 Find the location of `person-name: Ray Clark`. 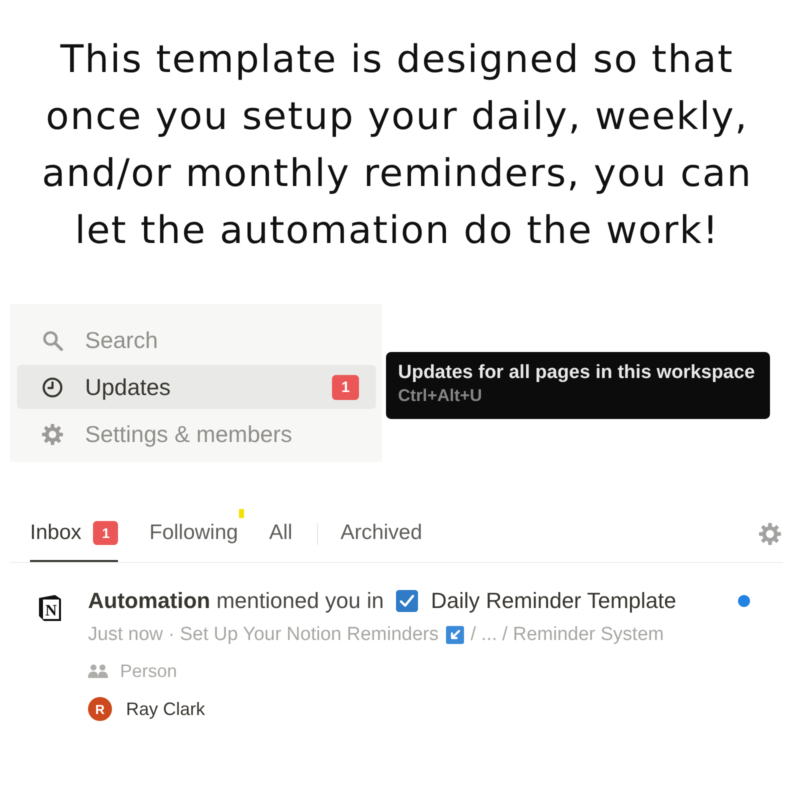

person-name: Ray Clark is located at coordinates (166, 709).